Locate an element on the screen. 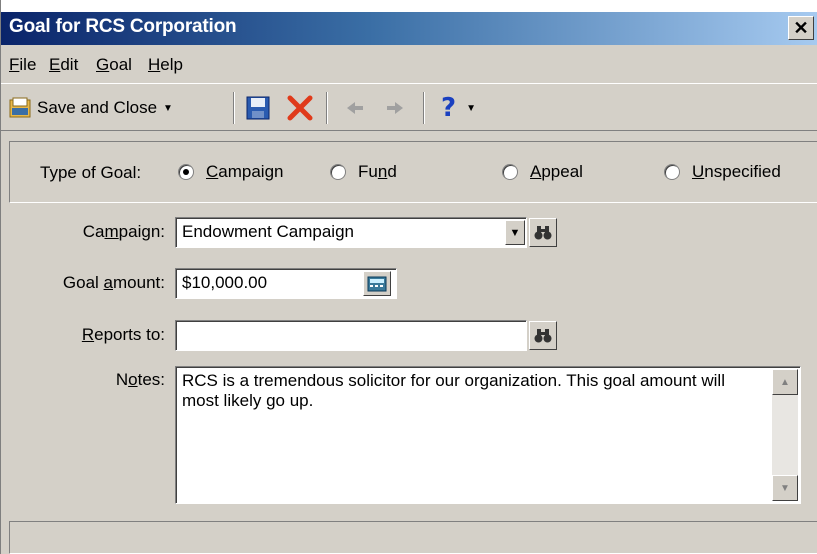 This screenshot has width=817, height=554. delete-button is located at coordinates (300, 108).